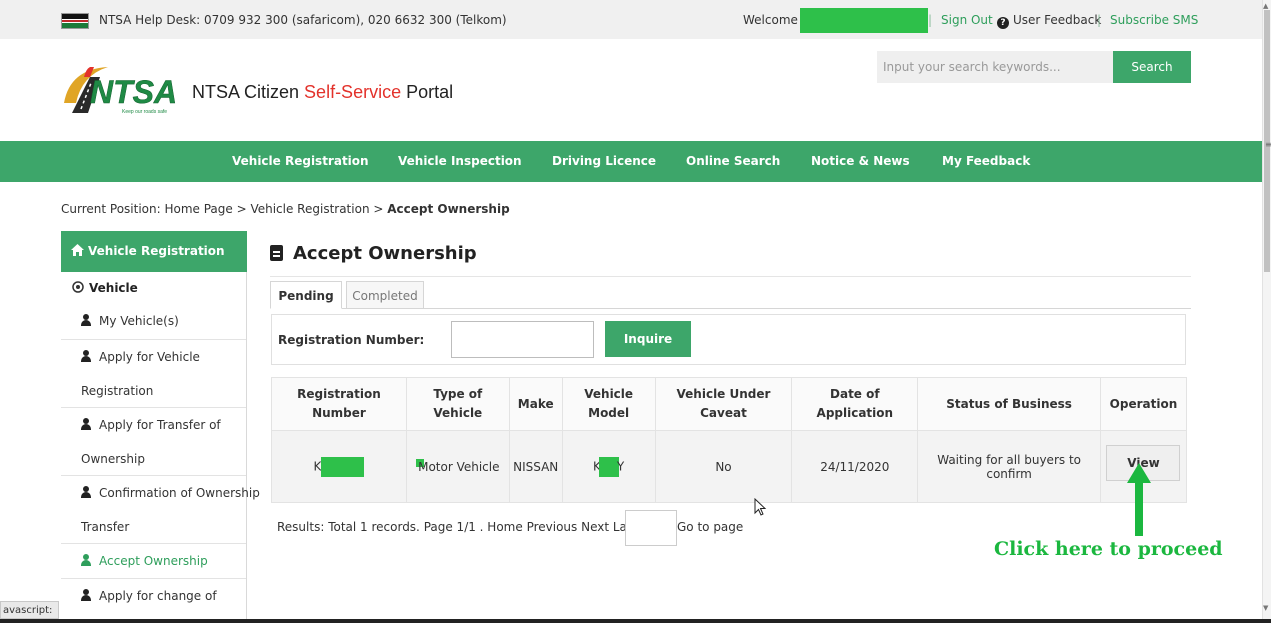  I want to click on redacted-model, so click(608, 466).